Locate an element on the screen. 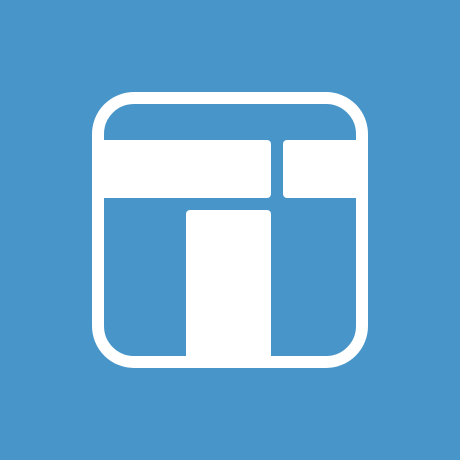 The width and height of the screenshot is (460, 460). logo-vertical-stem is located at coordinates (228, 285).